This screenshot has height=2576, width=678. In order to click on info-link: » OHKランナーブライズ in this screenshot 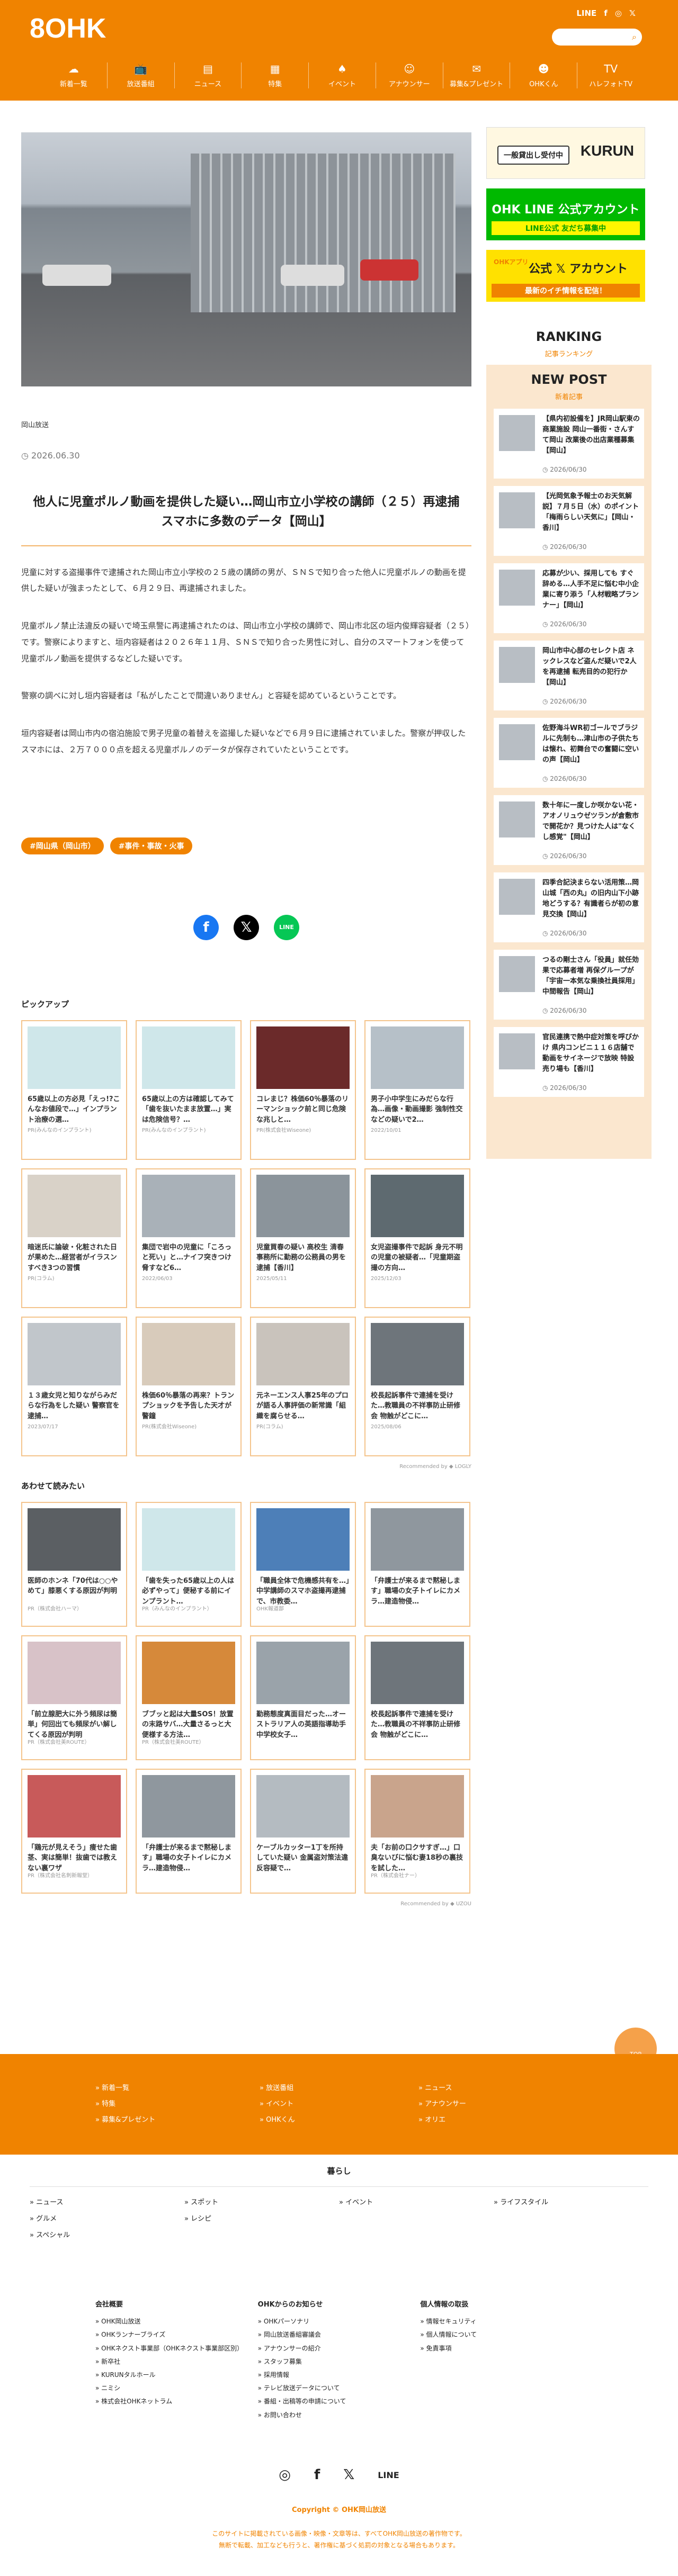, I will do `click(176, 2334)`.